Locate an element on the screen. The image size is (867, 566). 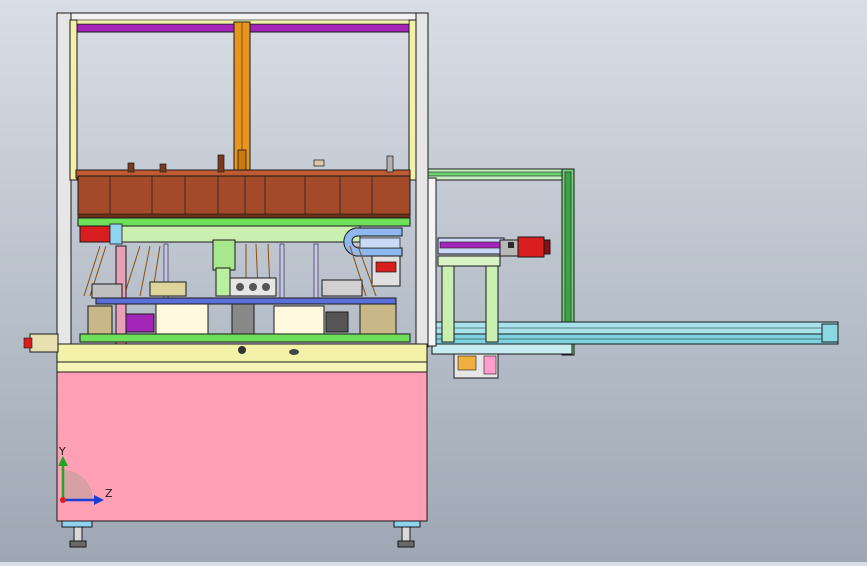
base-plate is located at coordinates (225, 353).